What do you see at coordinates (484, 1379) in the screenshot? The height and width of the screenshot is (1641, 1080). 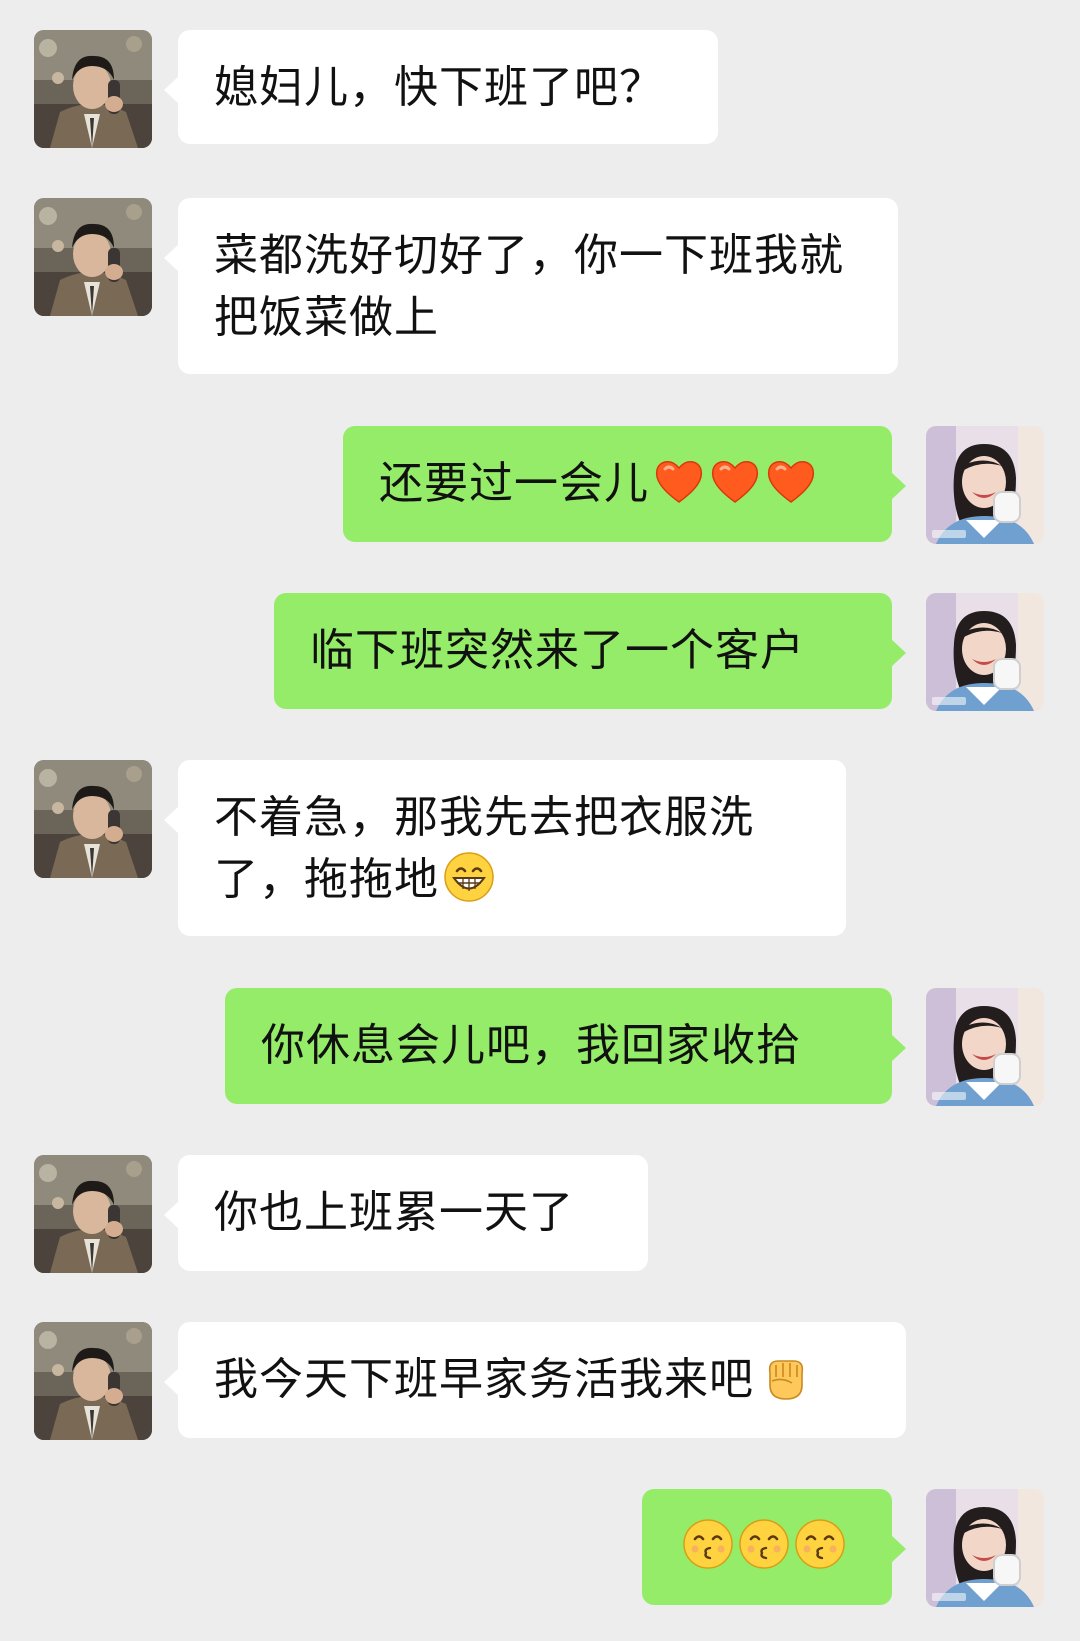 I see `message-text: 我今天下班早家务活我来吧` at bounding box center [484, 1379].